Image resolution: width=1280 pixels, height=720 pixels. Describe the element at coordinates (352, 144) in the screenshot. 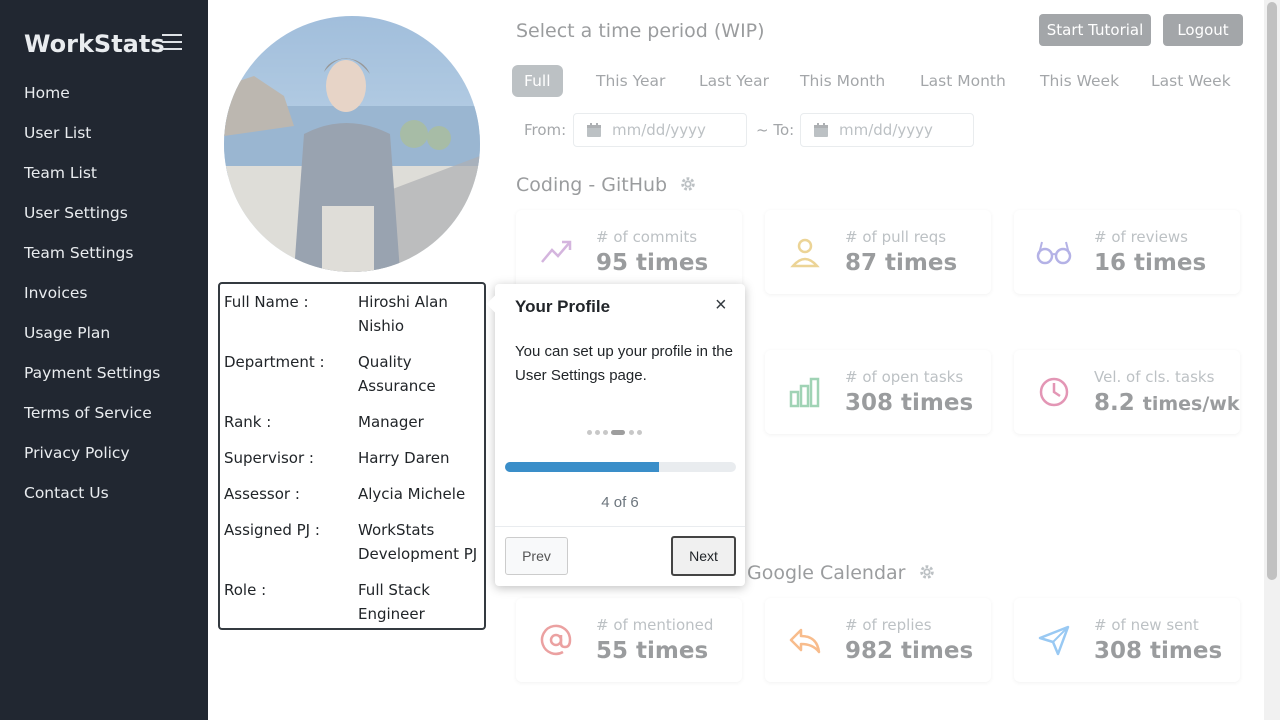

I see `profile-avatar` at that location.